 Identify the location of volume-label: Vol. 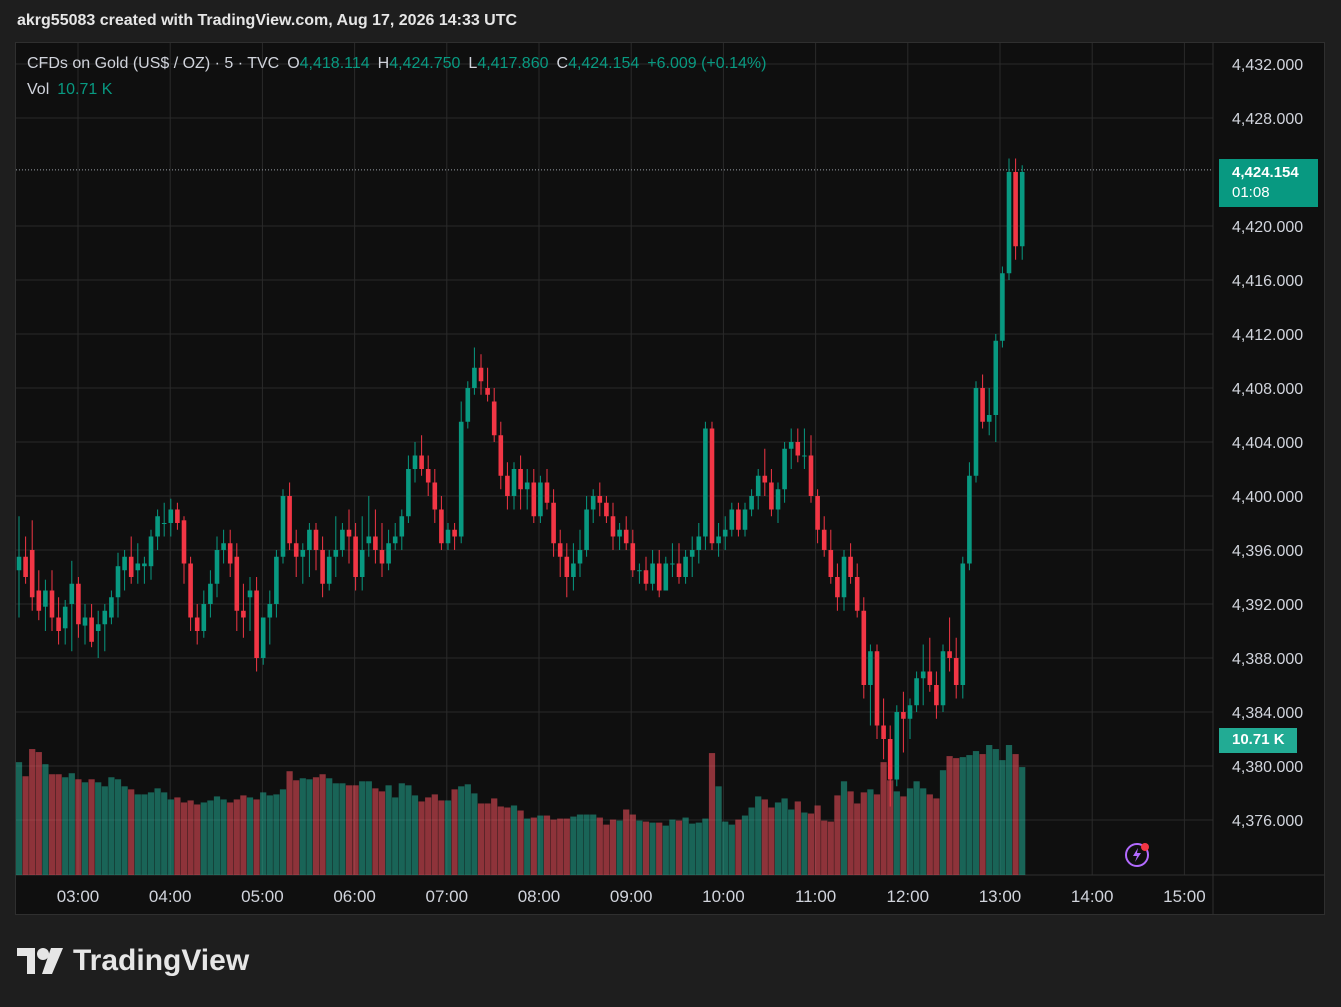
(38, 89).